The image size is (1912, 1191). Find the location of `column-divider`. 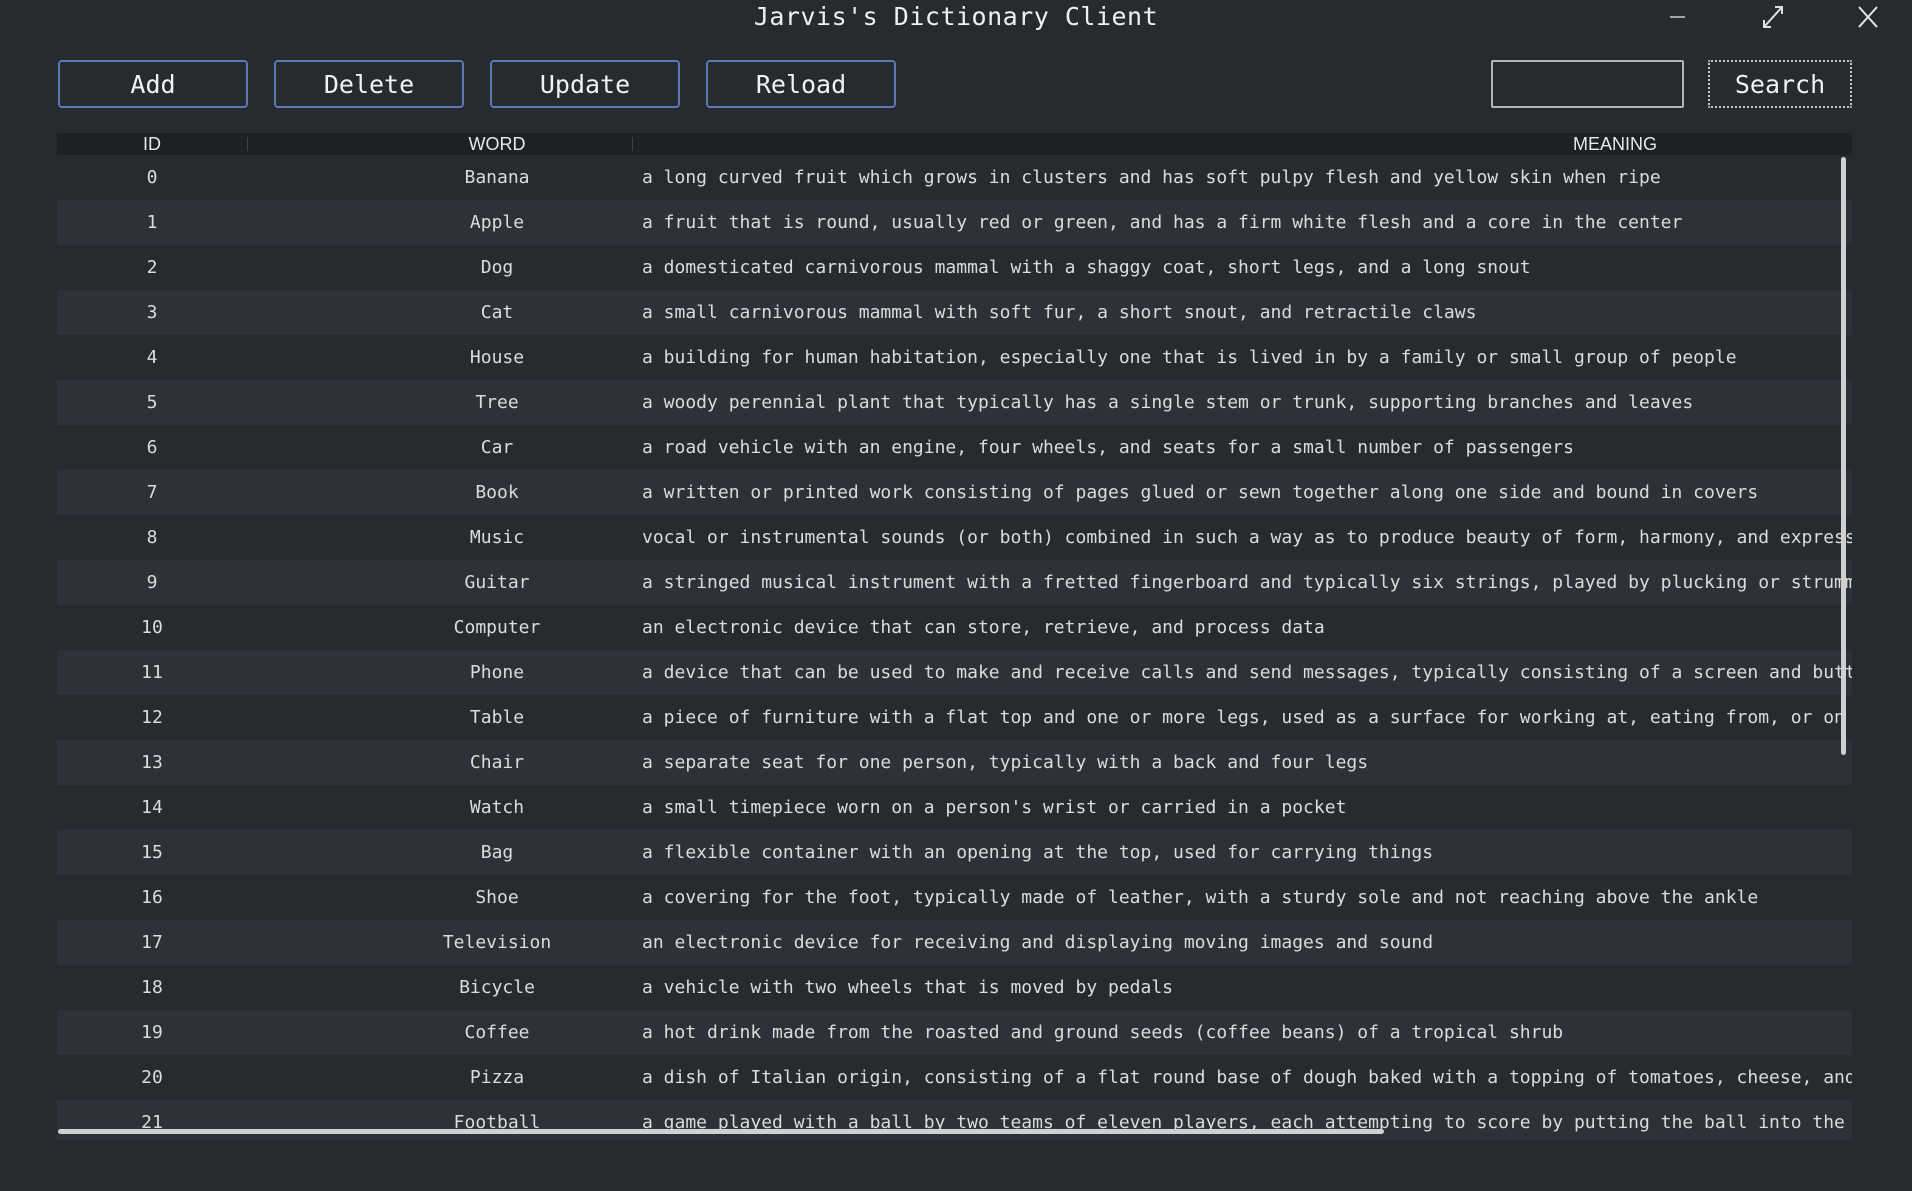

column-divider is located at coordinates (632, 144).